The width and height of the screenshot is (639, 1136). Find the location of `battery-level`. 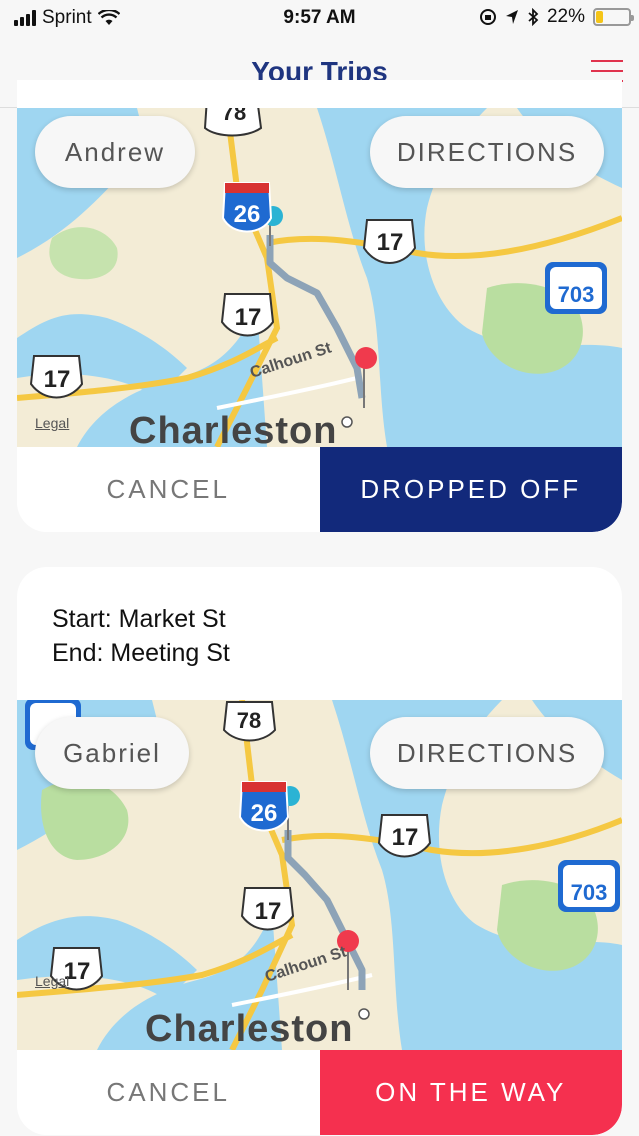

battery-level is located at coordinates (600, 17).